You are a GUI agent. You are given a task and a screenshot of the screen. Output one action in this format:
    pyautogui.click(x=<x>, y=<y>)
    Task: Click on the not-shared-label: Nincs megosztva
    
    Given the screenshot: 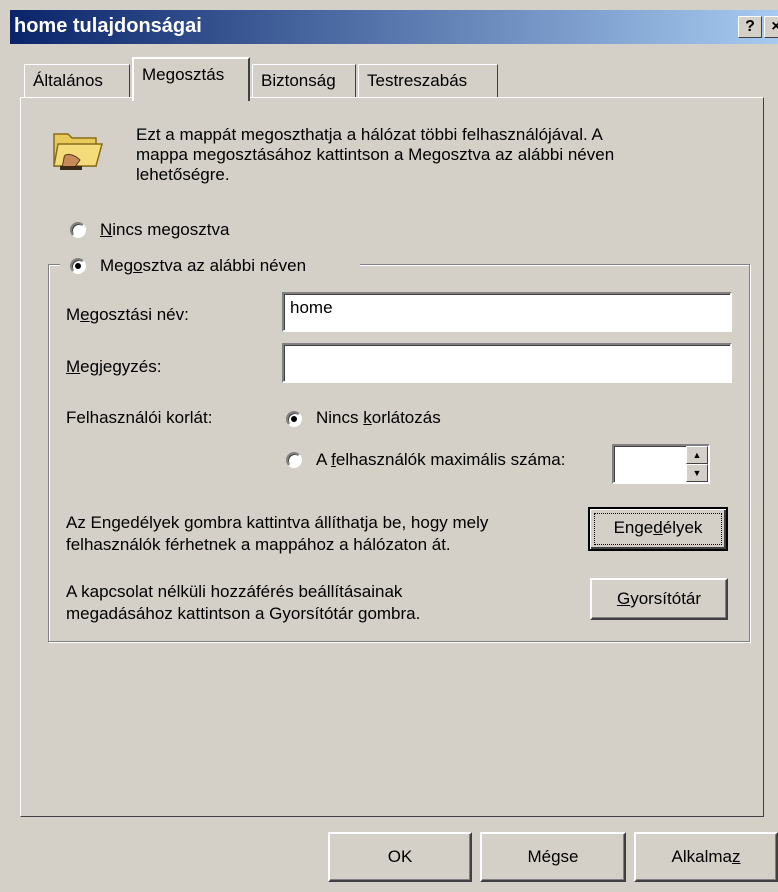 What is the action you would take?
    pyautogui.click(x=164, y=230)
    